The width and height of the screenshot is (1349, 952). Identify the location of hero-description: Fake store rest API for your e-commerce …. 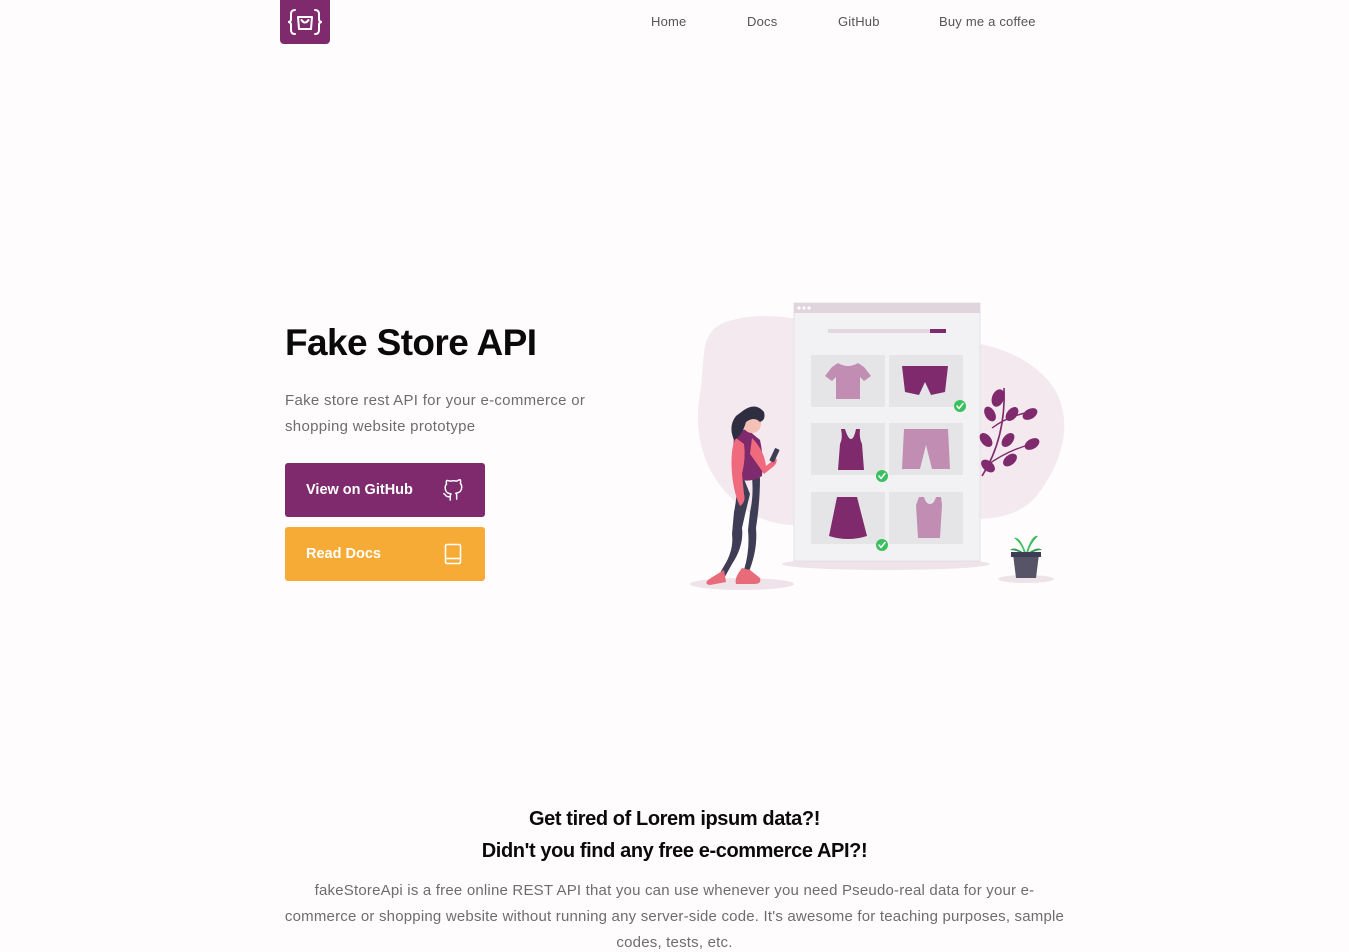
(435, 413).